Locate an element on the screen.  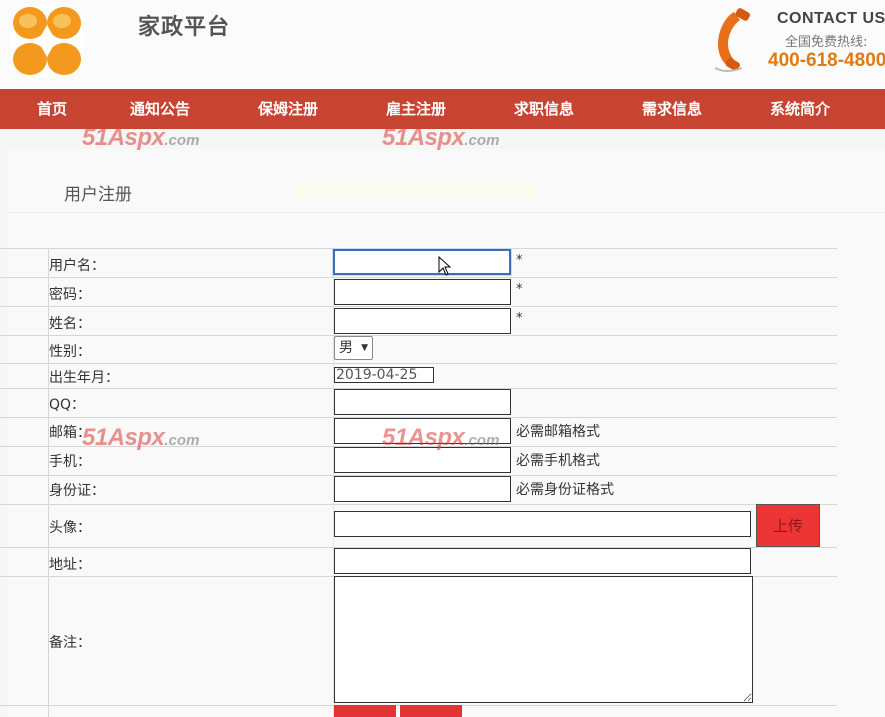
telephone-icon is located at coordinates (732, 40).